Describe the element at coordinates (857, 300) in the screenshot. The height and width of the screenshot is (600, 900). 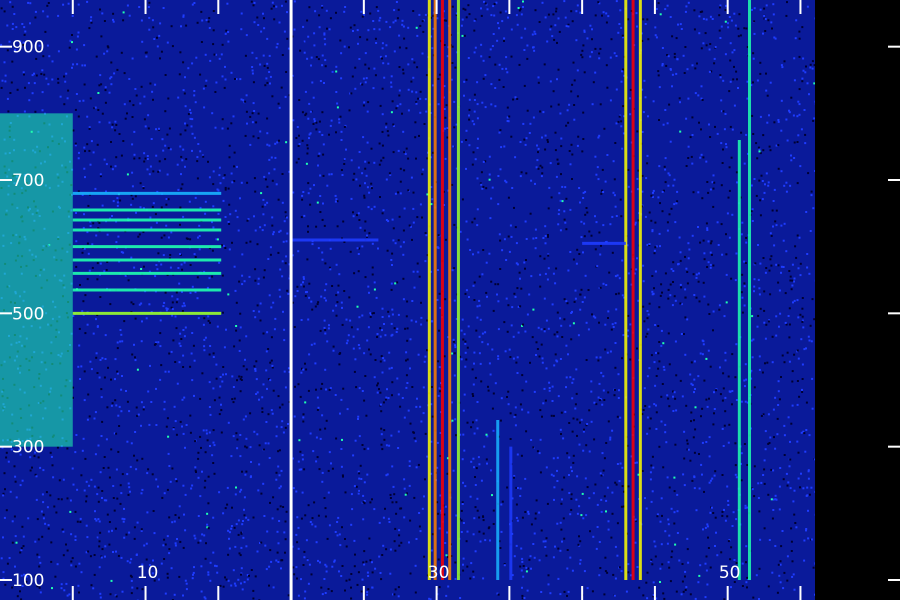
I see `right-margin` at that location.